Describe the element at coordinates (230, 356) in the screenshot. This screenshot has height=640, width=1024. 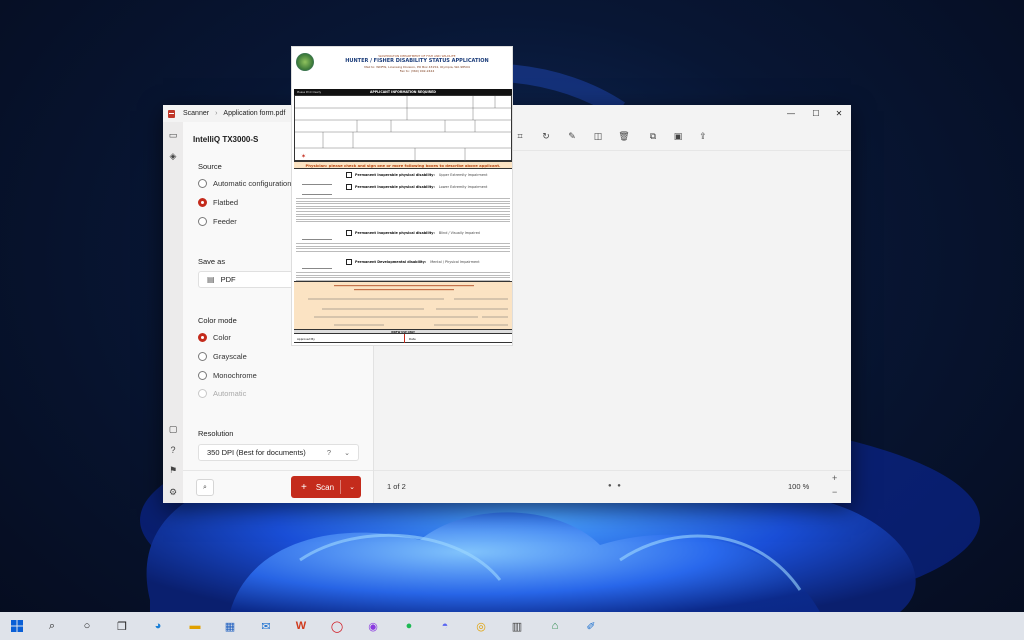
I see `option-label: Grayscale` at that location.